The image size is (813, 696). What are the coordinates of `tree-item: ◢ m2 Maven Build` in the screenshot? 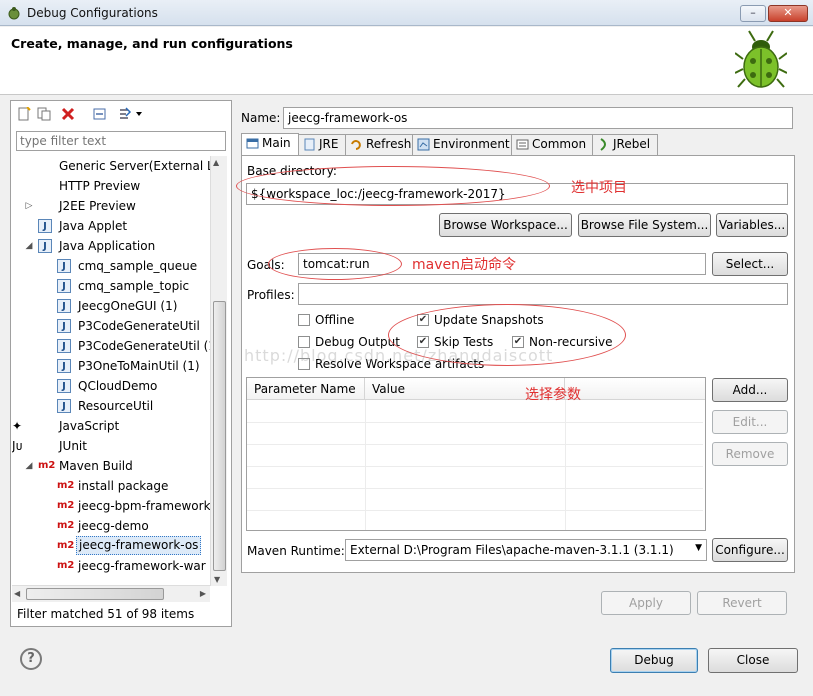 It's located at (111, 466).